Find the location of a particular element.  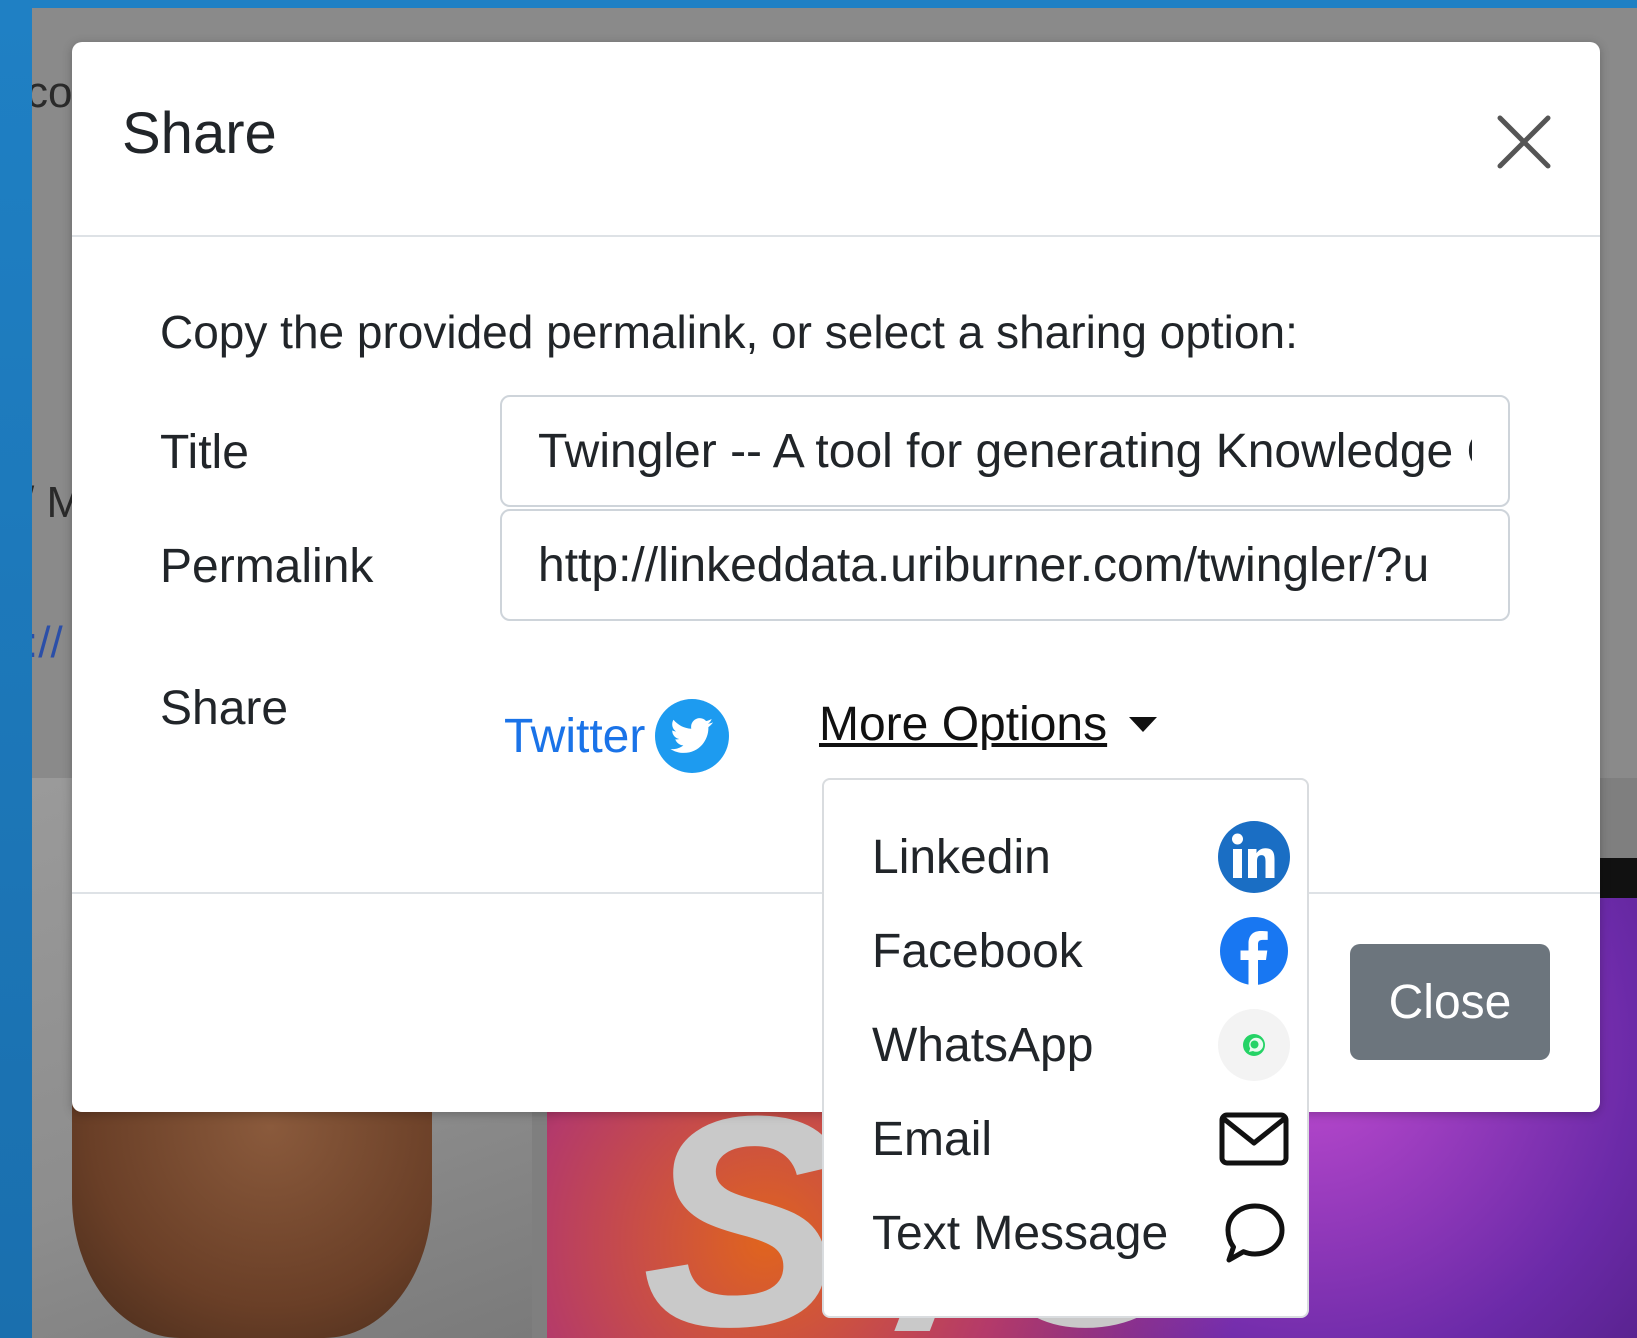

linkedin-icon is located at coordinates (1254, 857).